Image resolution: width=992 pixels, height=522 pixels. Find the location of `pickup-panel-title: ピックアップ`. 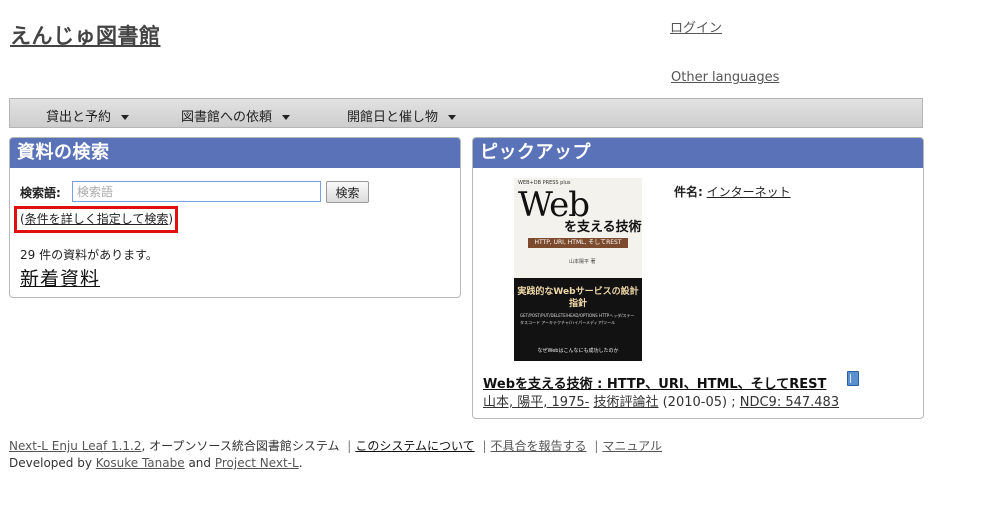

pickup-panel-title: ピックアップ is located at coordinates (698, 153).